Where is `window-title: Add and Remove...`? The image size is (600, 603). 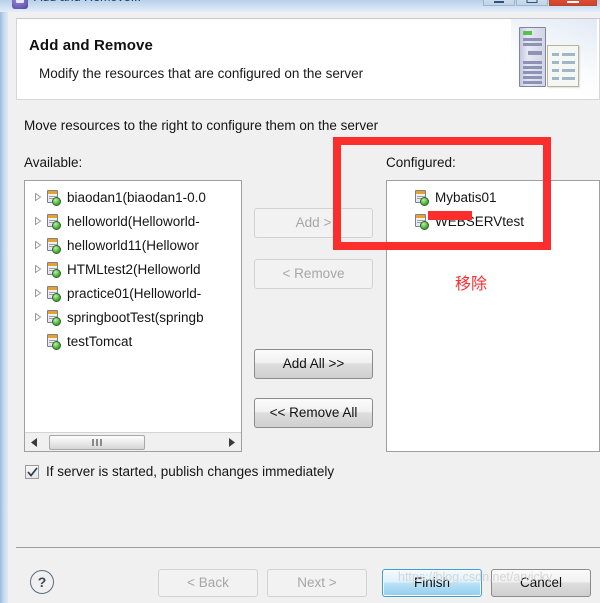 window-title: Add and Remove... is located at coordinates (87, 2).